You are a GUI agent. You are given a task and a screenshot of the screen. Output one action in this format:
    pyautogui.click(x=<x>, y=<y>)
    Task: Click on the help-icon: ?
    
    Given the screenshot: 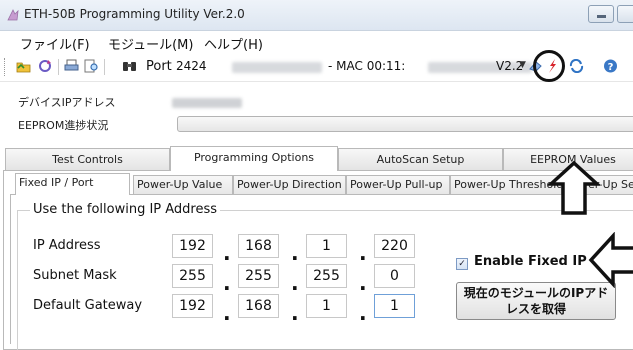 What is the action you would take?
    pyautogui.click(x=610, y=66)
    